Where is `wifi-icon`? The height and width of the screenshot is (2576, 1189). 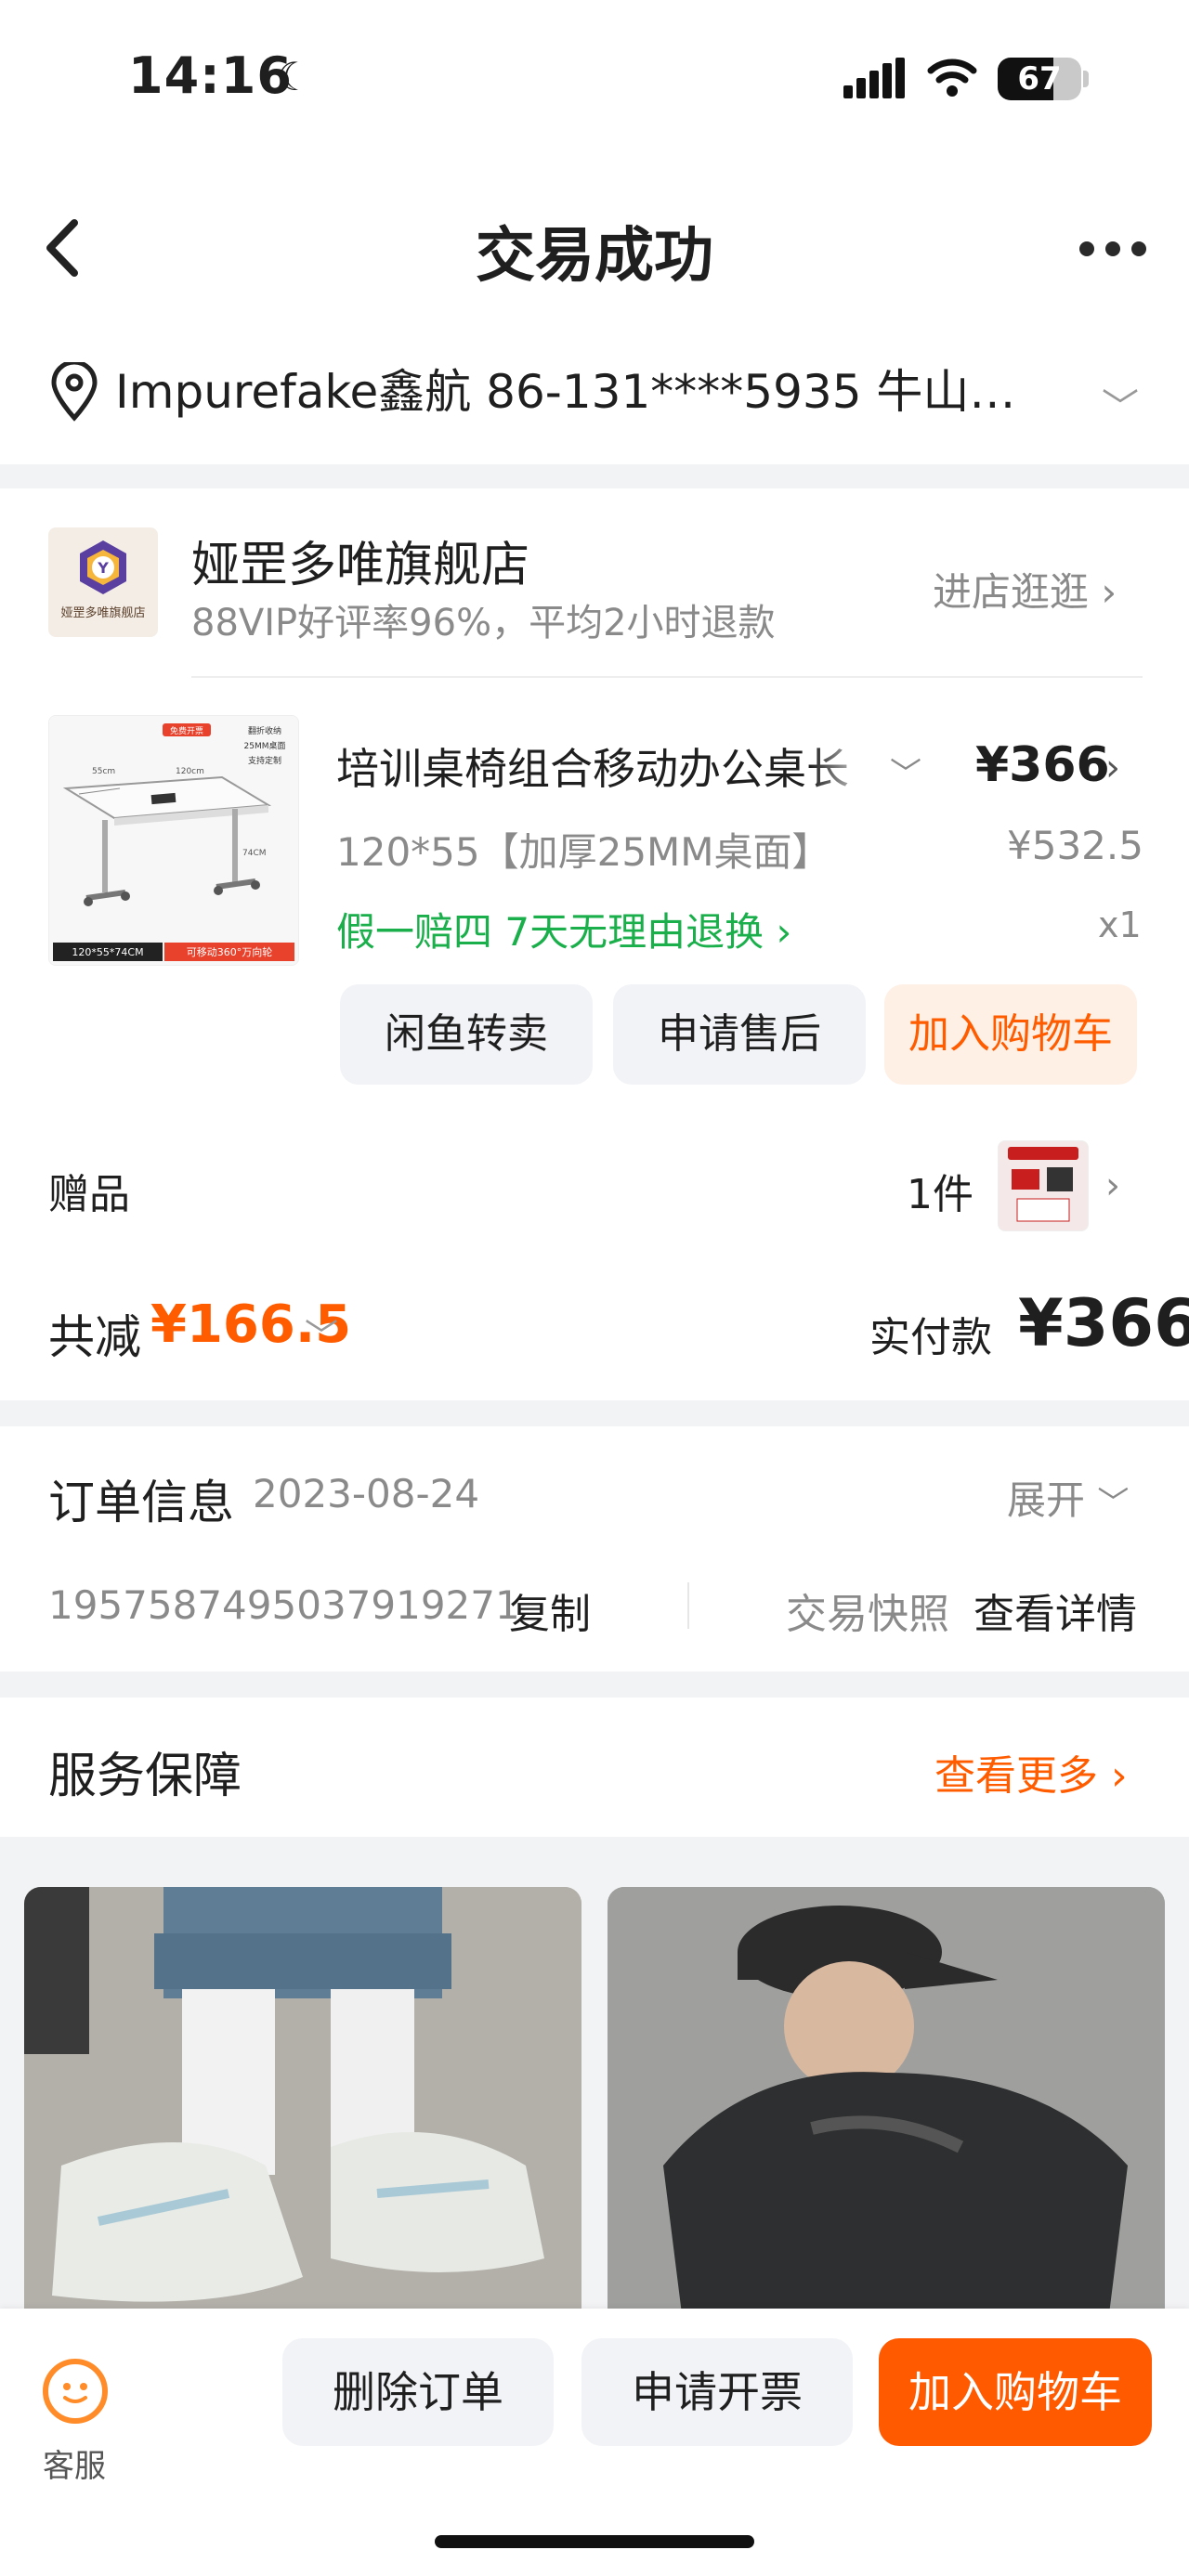 wifi-icon is located at coordinates (952, 76).